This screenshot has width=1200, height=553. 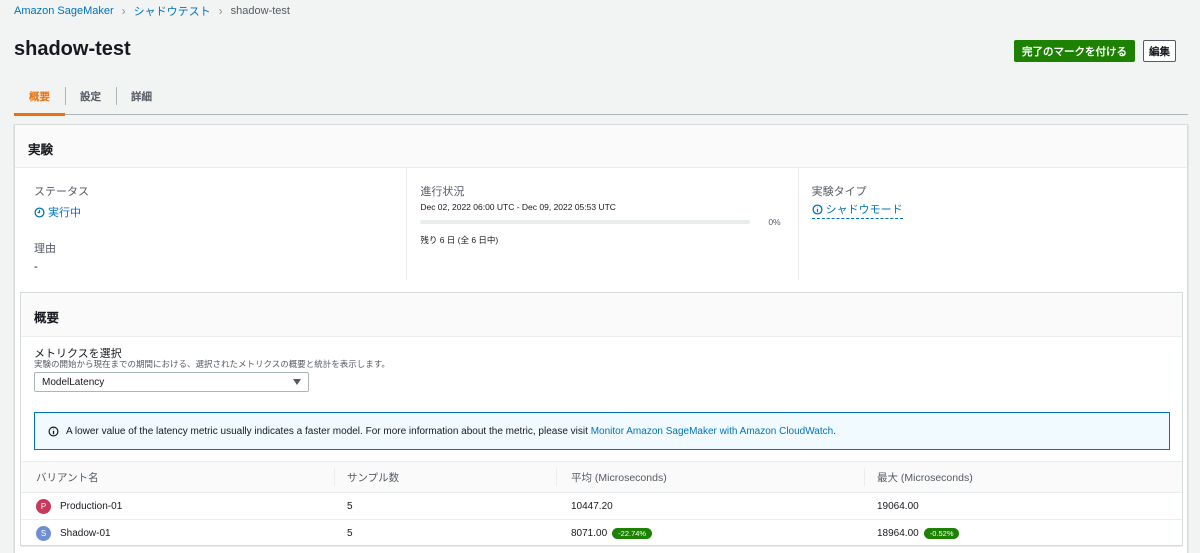 I want to click on experiment-type-link: シャドウモード, so click(x=857, y=210).